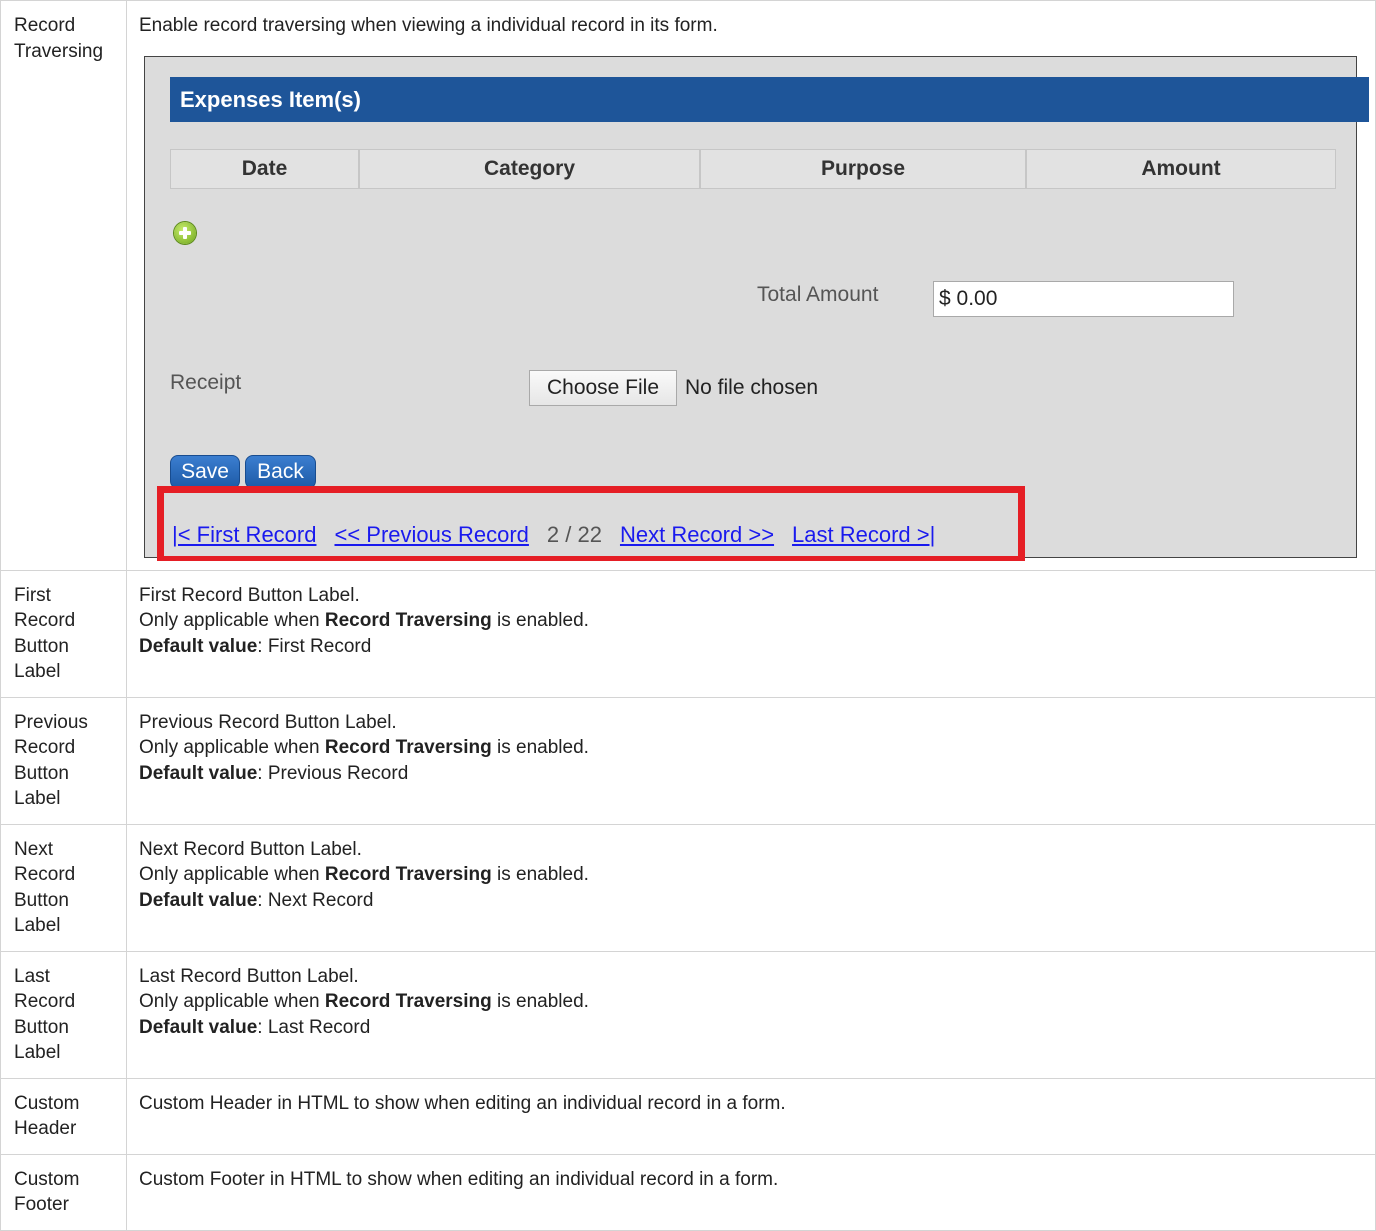 This screenshot has width=1376, height=1231. Describe the element at coordinates (863, 534) in the screenshot. I see `last-record-link: Last Record >|` at that location.